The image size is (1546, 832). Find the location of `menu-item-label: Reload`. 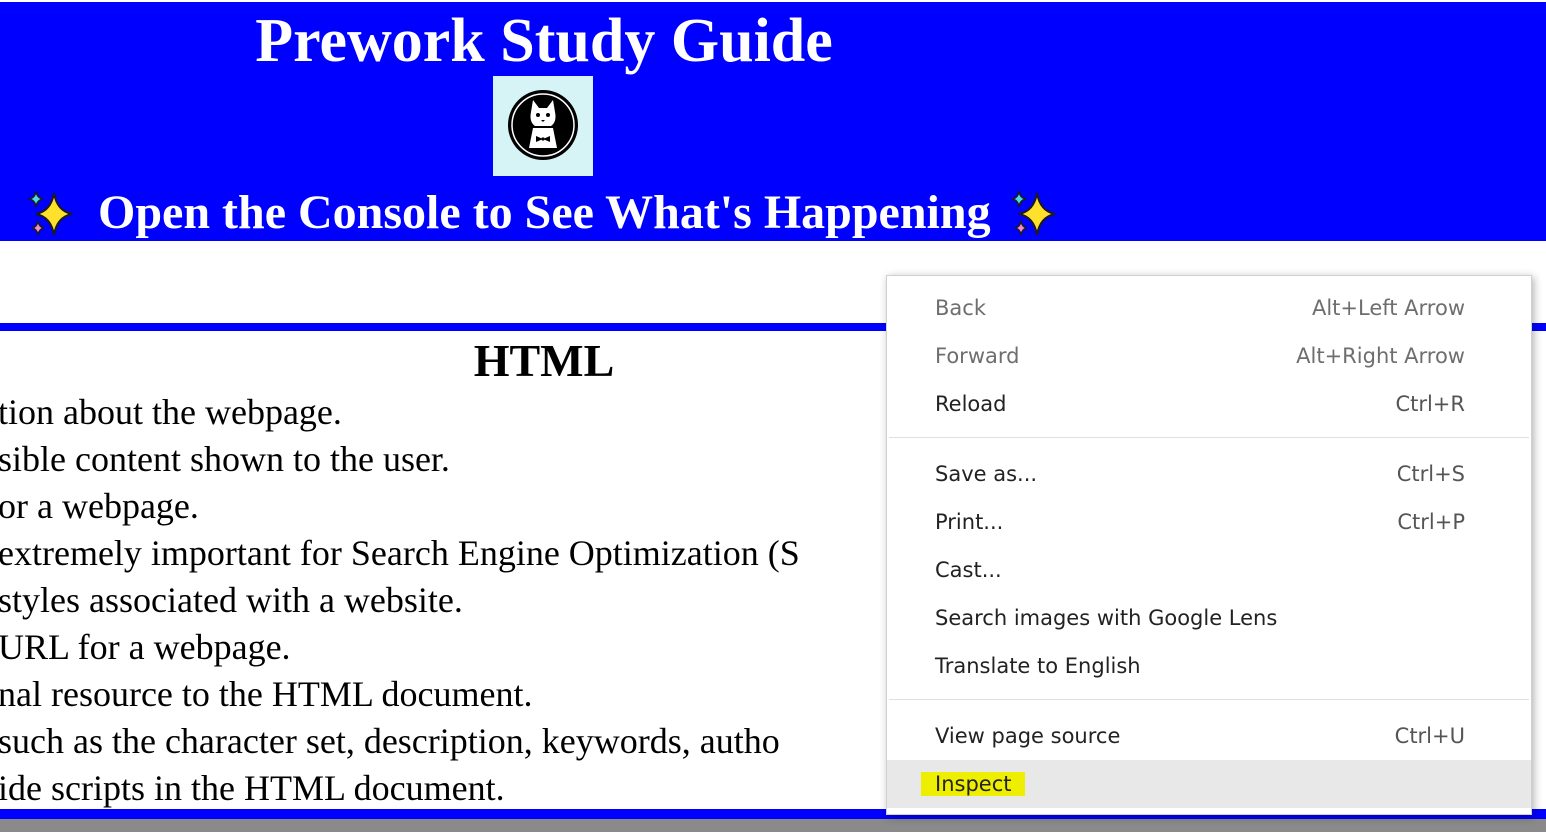

menu-item-label: Reload is located at coordinates (971, 404).